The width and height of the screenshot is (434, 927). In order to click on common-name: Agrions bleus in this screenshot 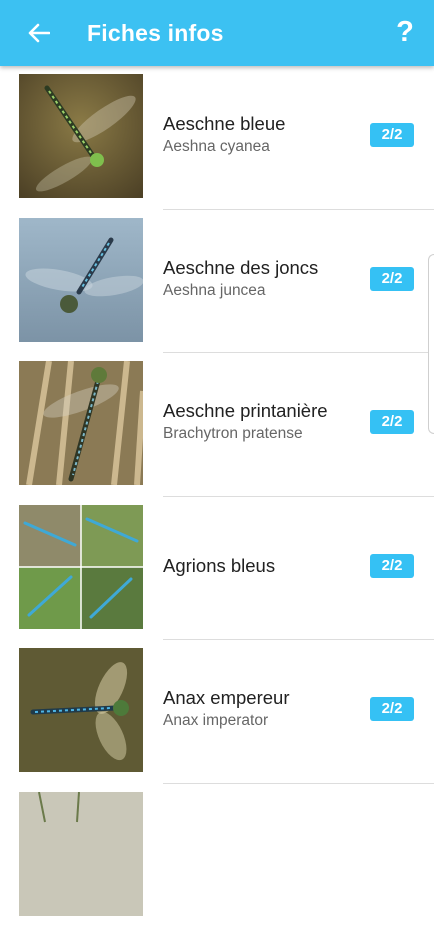, I will do `click(263, 566)`.